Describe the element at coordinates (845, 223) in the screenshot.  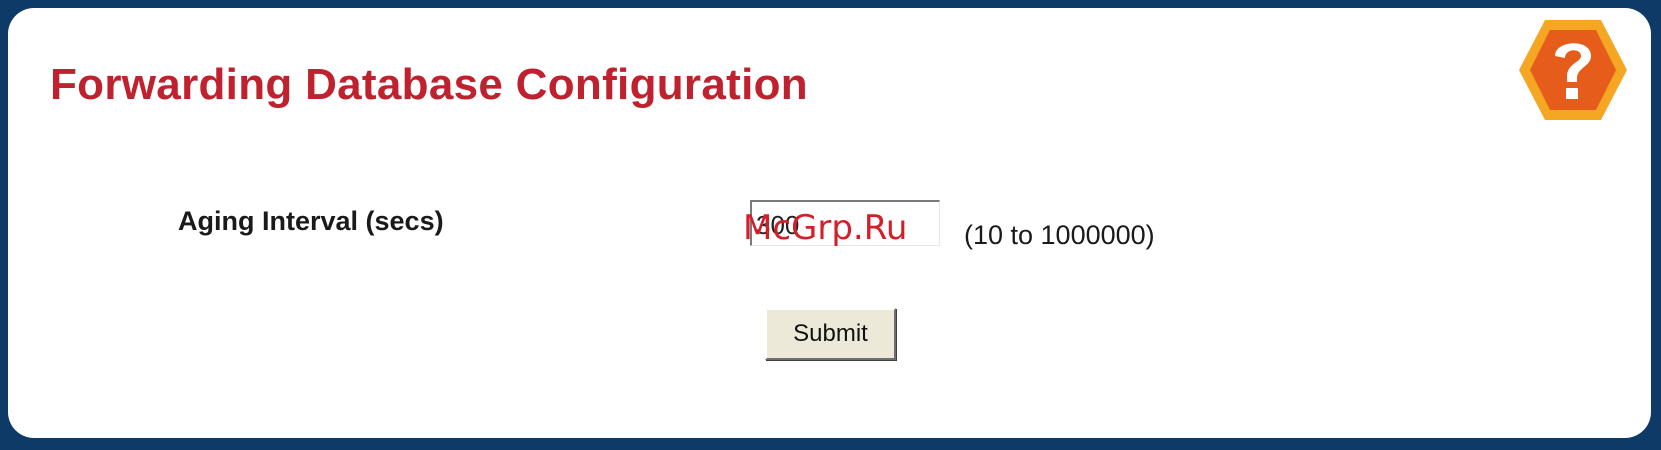
I see `aging-interval-input` at that location.